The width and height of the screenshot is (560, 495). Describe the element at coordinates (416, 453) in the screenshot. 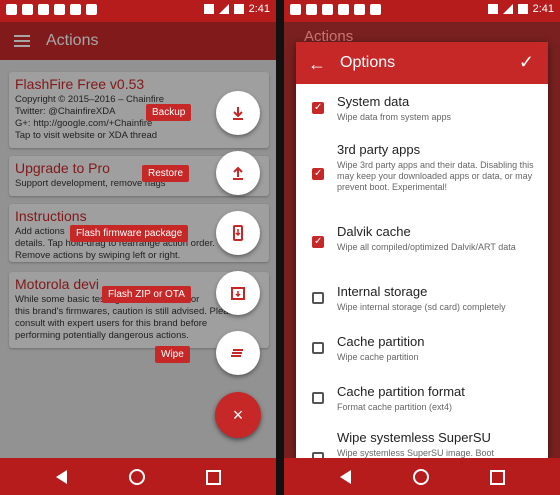

I see `option-desc: Wipe systemless SuperSU image. Boot` at that location.